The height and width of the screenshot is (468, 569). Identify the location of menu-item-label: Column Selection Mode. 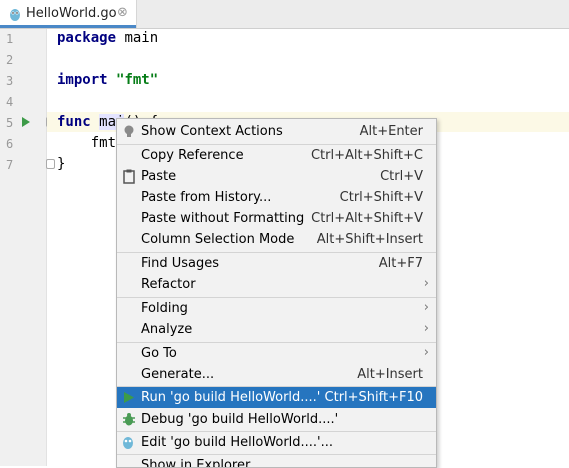
(218, 239).